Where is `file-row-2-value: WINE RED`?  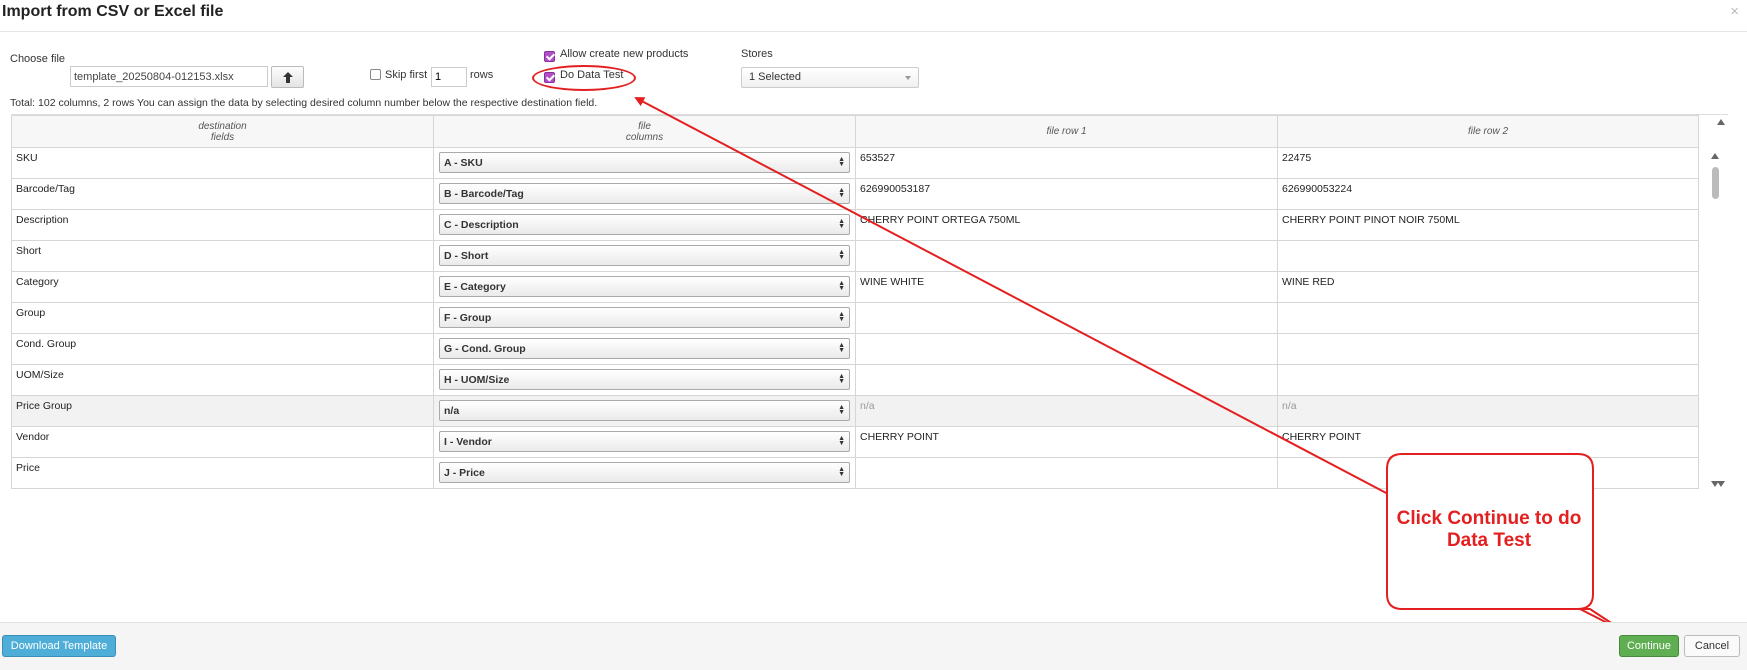 file-row-2-value: WINE RED is located at coordinates (1488, 287).